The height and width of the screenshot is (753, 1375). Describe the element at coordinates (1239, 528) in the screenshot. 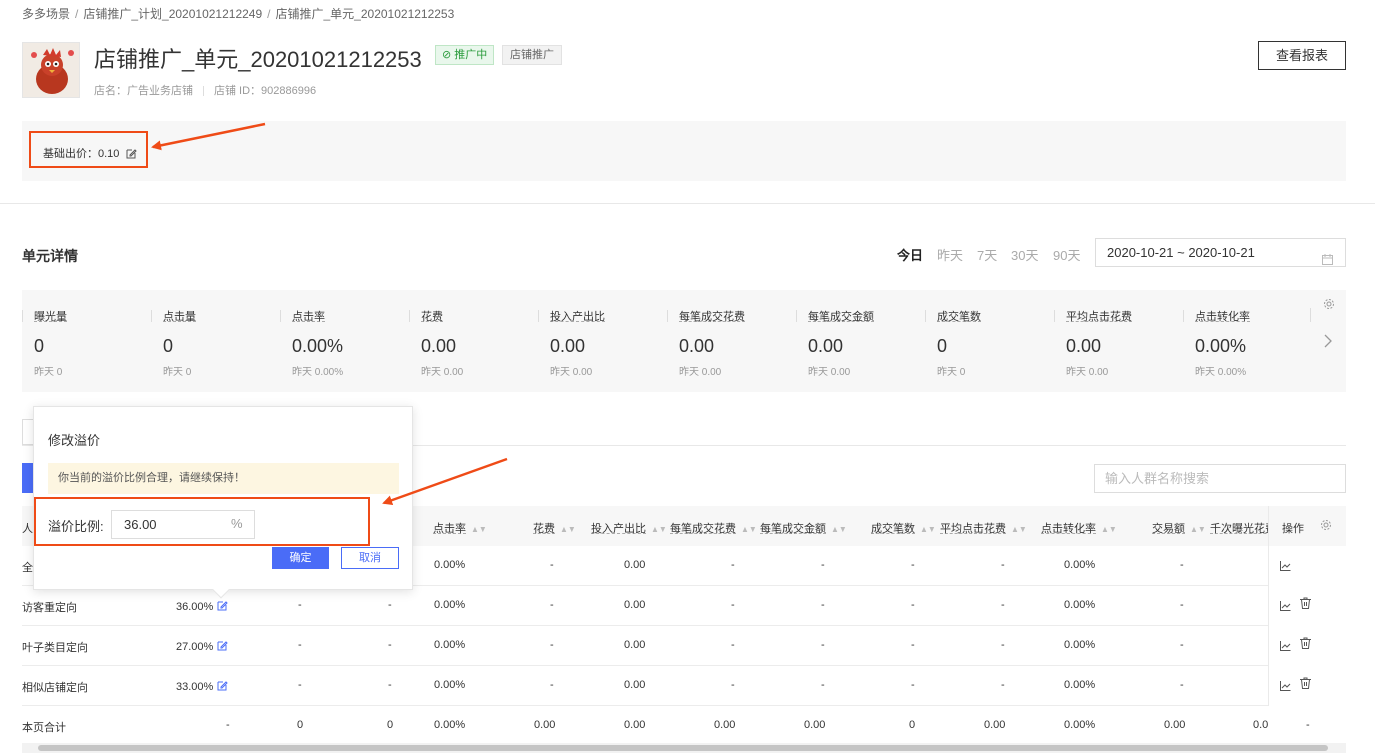

I see `column-header: 千次曝光花费` at that location.